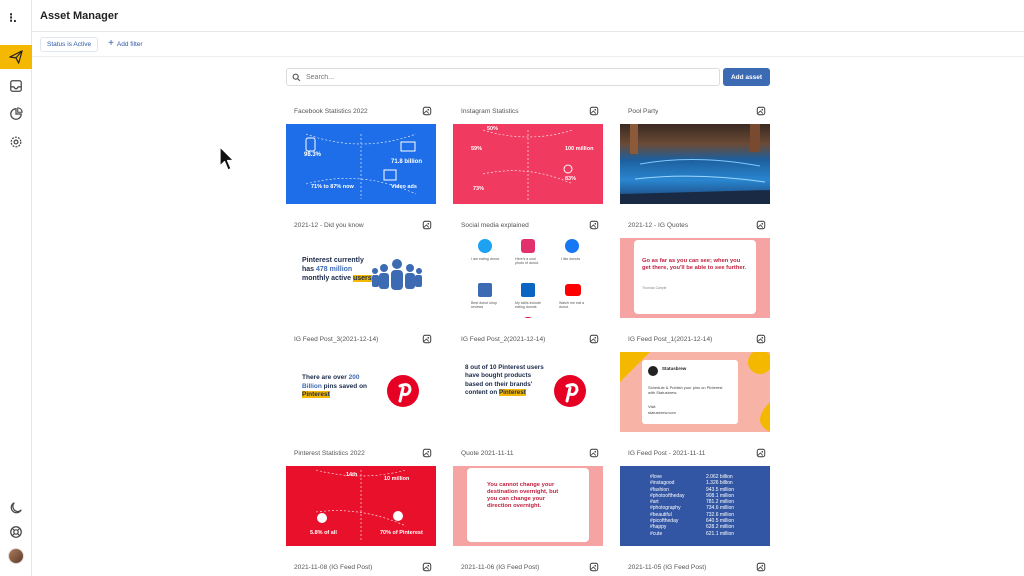  Describe the element at coordinates (643, 111) in the screenshot. I see `card-title: Pool Party` at that location.